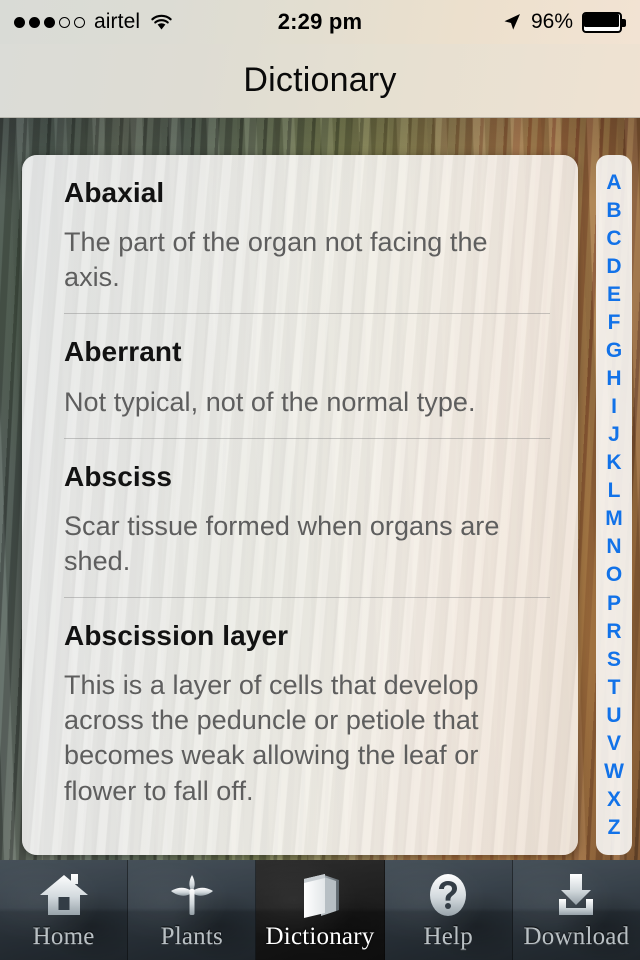  Describe the element at coordinates (448, 936) in the screenshot. I see `tab-label: Help` at that location.